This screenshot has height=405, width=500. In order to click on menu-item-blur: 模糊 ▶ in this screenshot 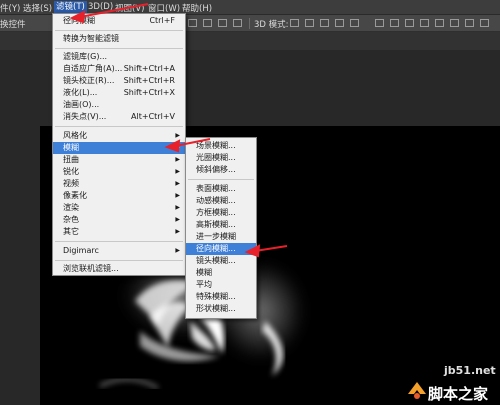, I will do `click(119, 148)`.